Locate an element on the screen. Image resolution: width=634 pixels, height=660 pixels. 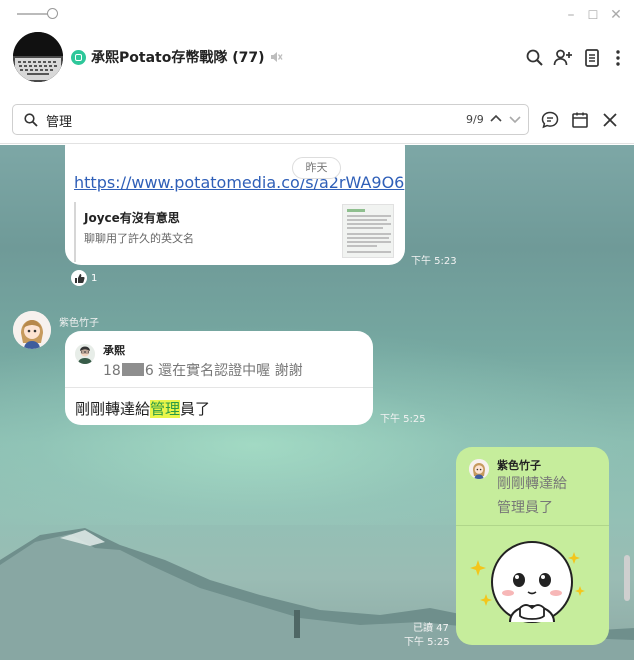
mute-icon is located at coordinates (277, 57).